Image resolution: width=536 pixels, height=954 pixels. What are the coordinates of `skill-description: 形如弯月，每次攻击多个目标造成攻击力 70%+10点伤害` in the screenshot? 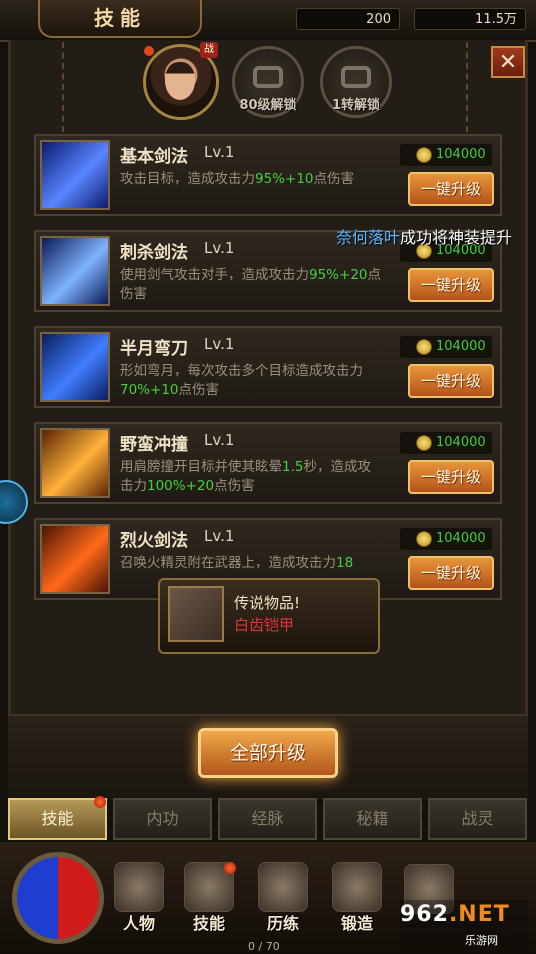 It's located at (251, 381).